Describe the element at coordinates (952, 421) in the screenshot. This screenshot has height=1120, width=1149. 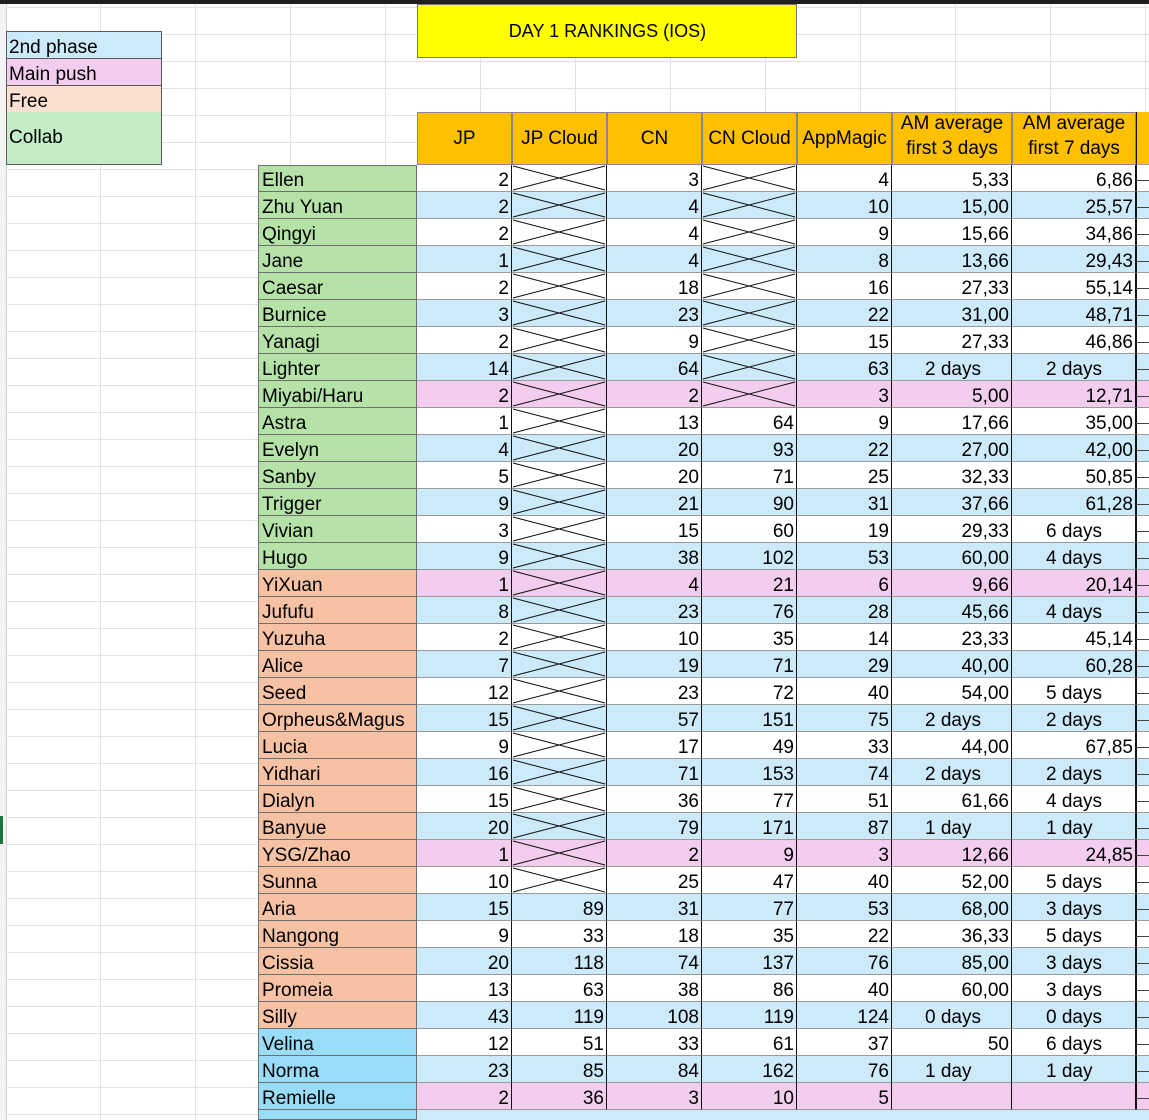
I see `cell-am3: 17,66` at that location.